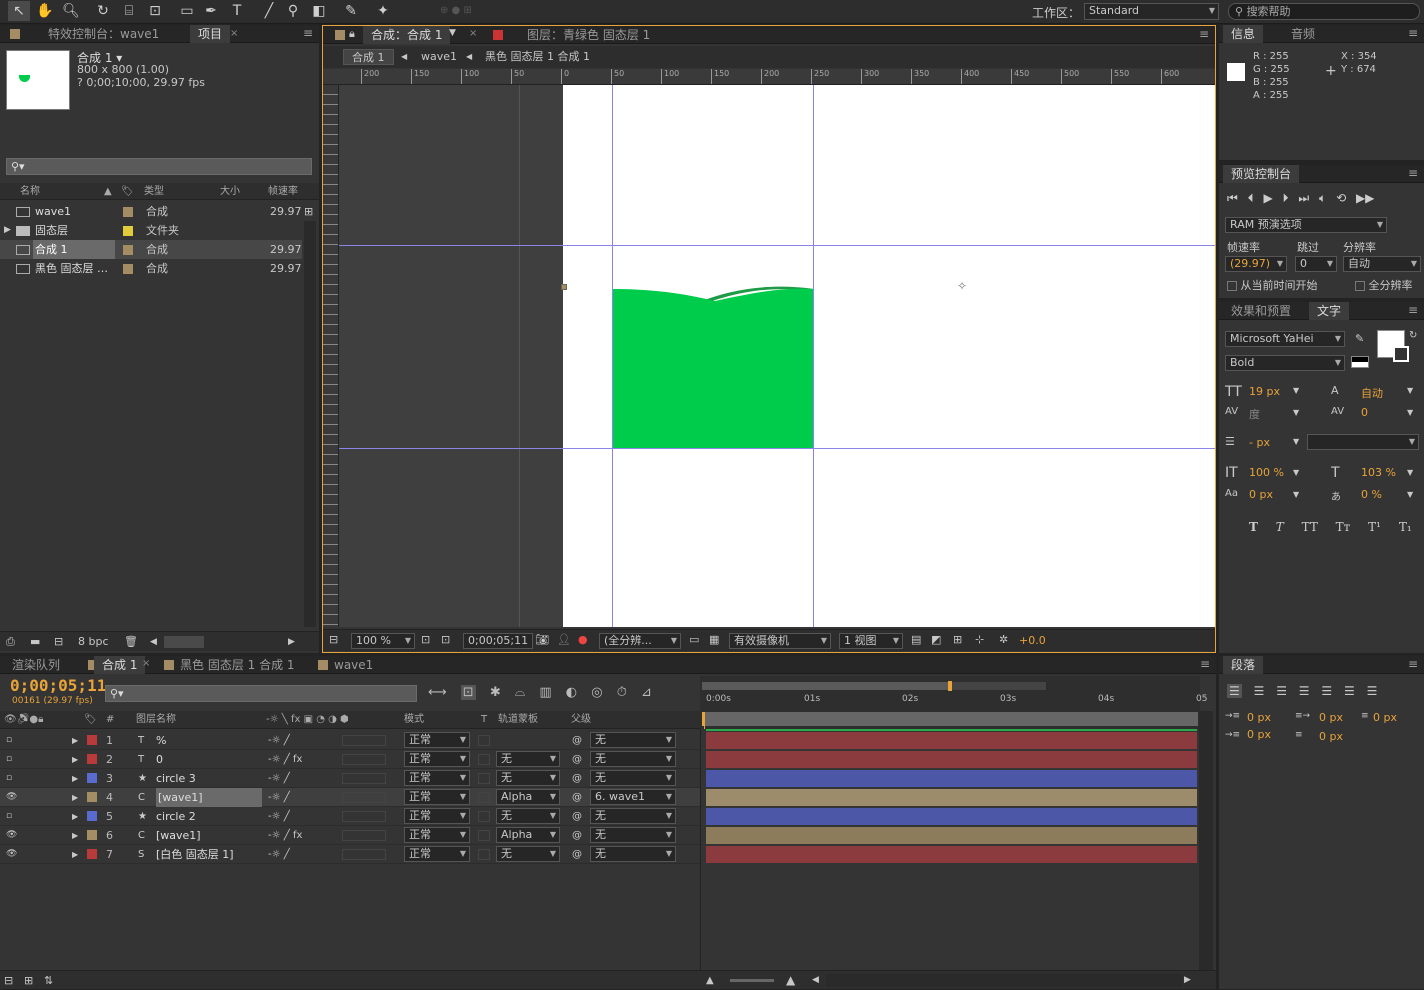 The width and height of the screenshot is (1424, 990). I want to click on roto-brush-tool-icon: ✎, so click(351, 11).